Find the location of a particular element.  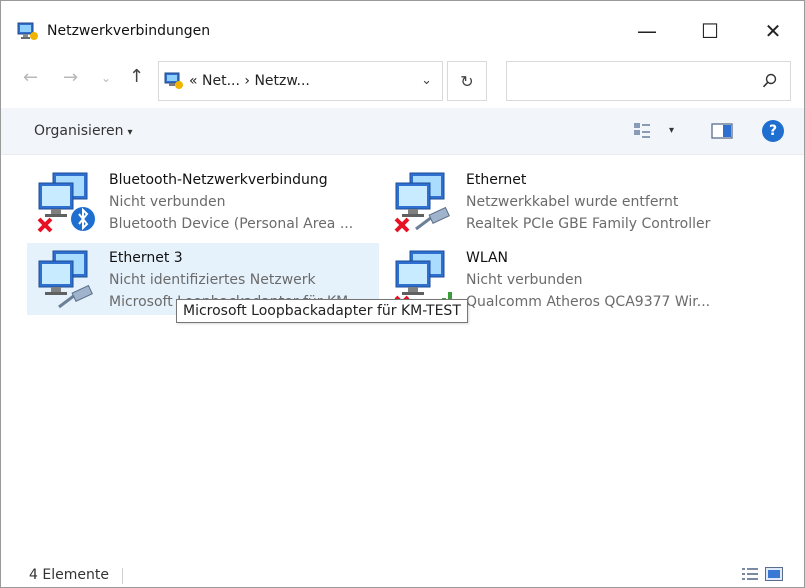

device-tooltip: Microsoft Loopbackadapter für KM-TEST is located at coordinates (322, 311).